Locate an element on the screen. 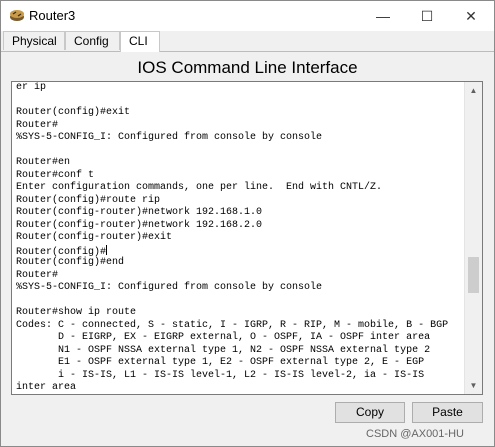 This screenshot has width=495, height=447. maximize-button: ☐ is located at coordinates (427, 16).